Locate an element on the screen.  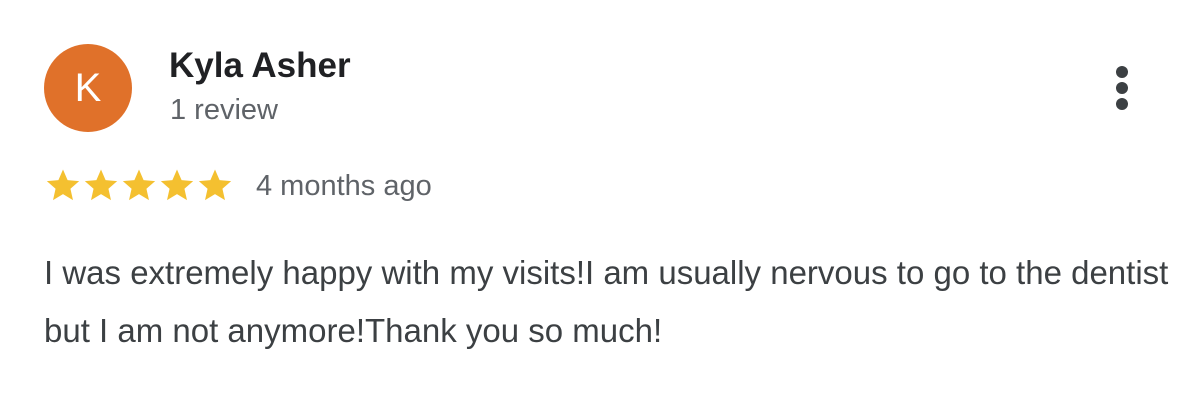
rating-row: 4 months ago is located at coordinates (238, 186).